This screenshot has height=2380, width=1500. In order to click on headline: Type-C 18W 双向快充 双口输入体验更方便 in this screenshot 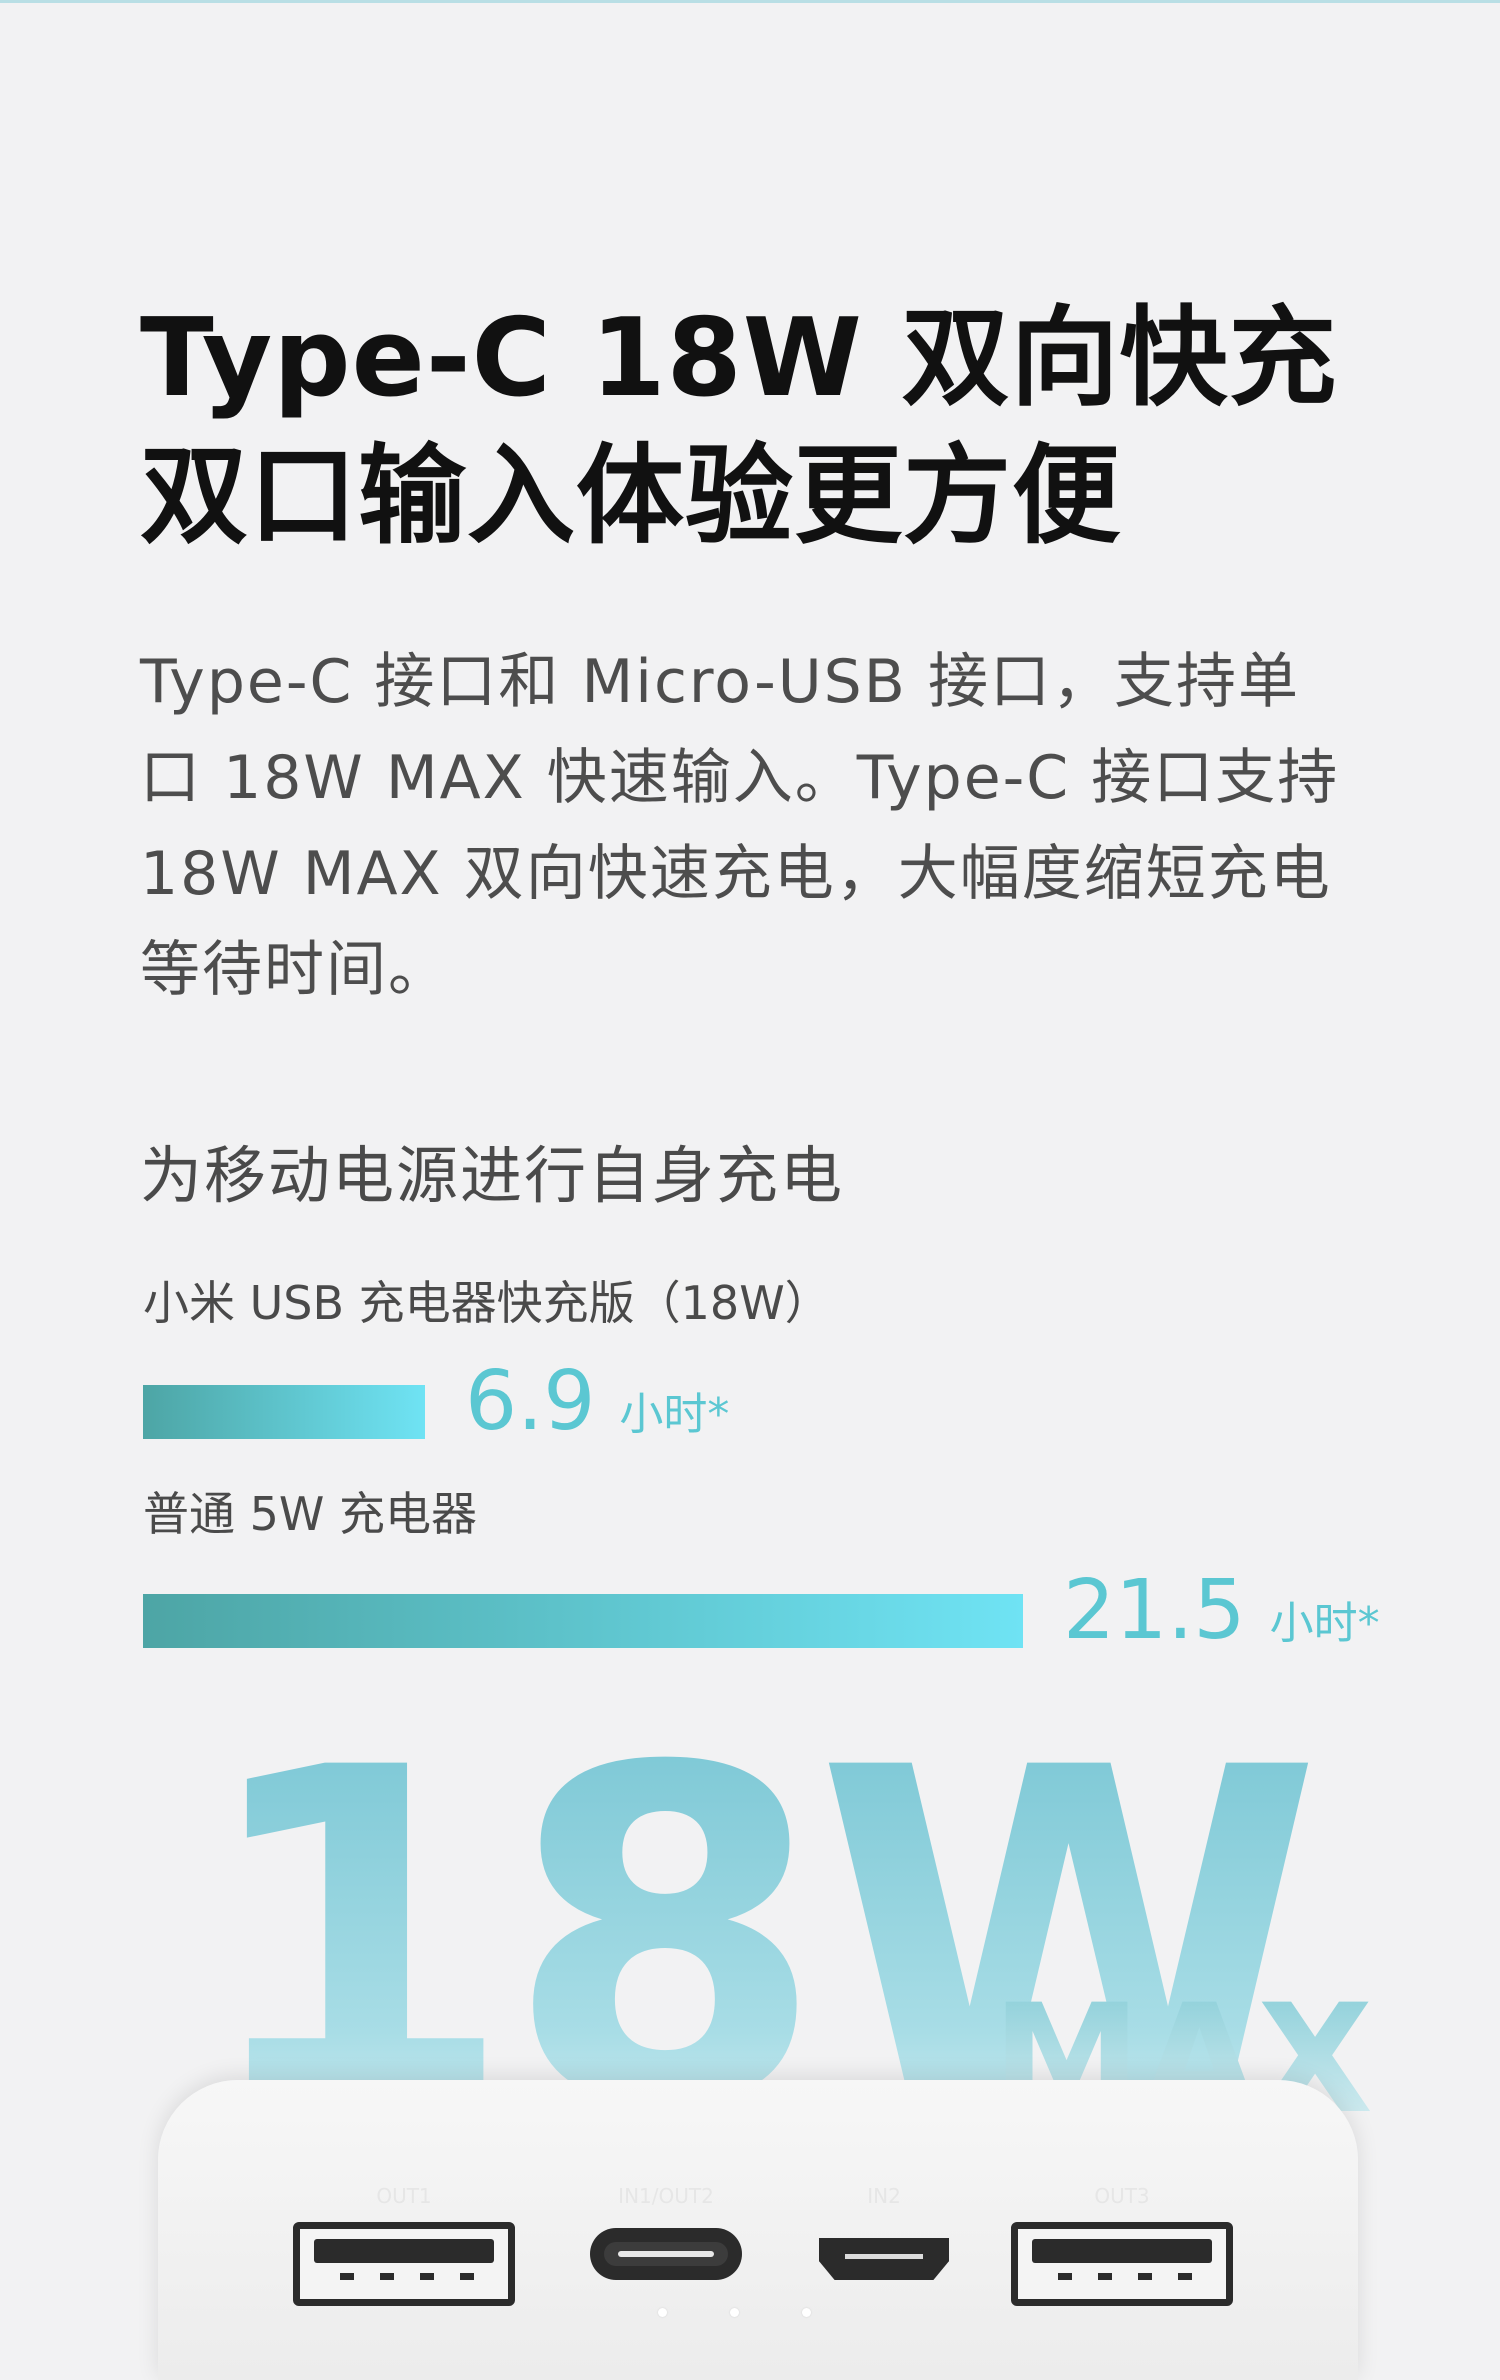, I will do `click(739, 428)`.